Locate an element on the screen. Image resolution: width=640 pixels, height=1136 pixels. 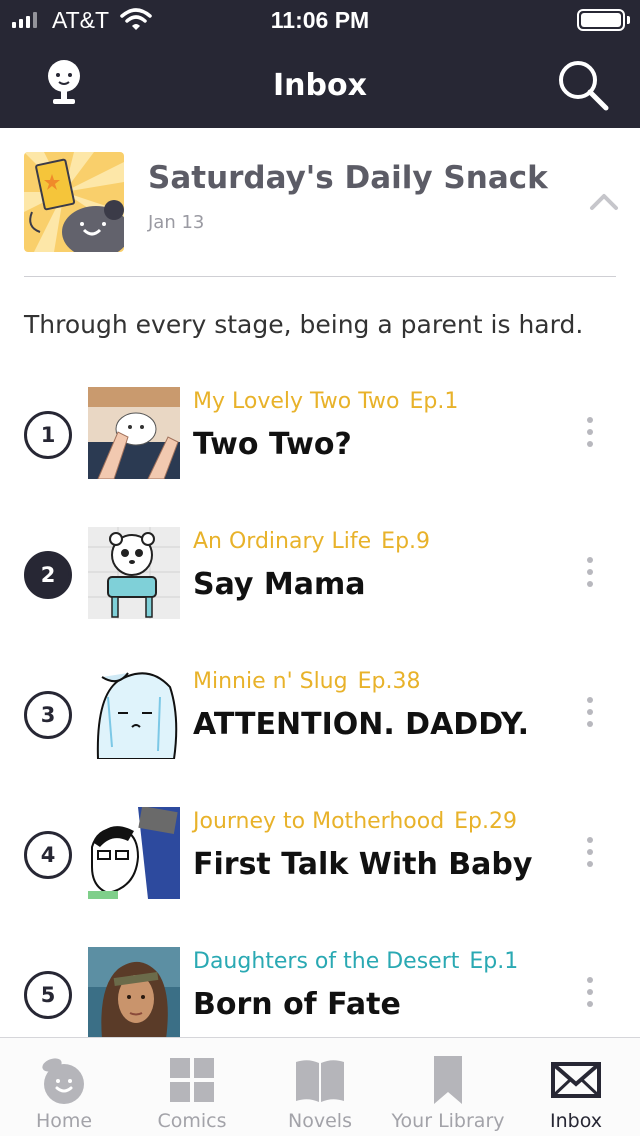
status-time: 11:06 PM is located at coordinates (320, 20).